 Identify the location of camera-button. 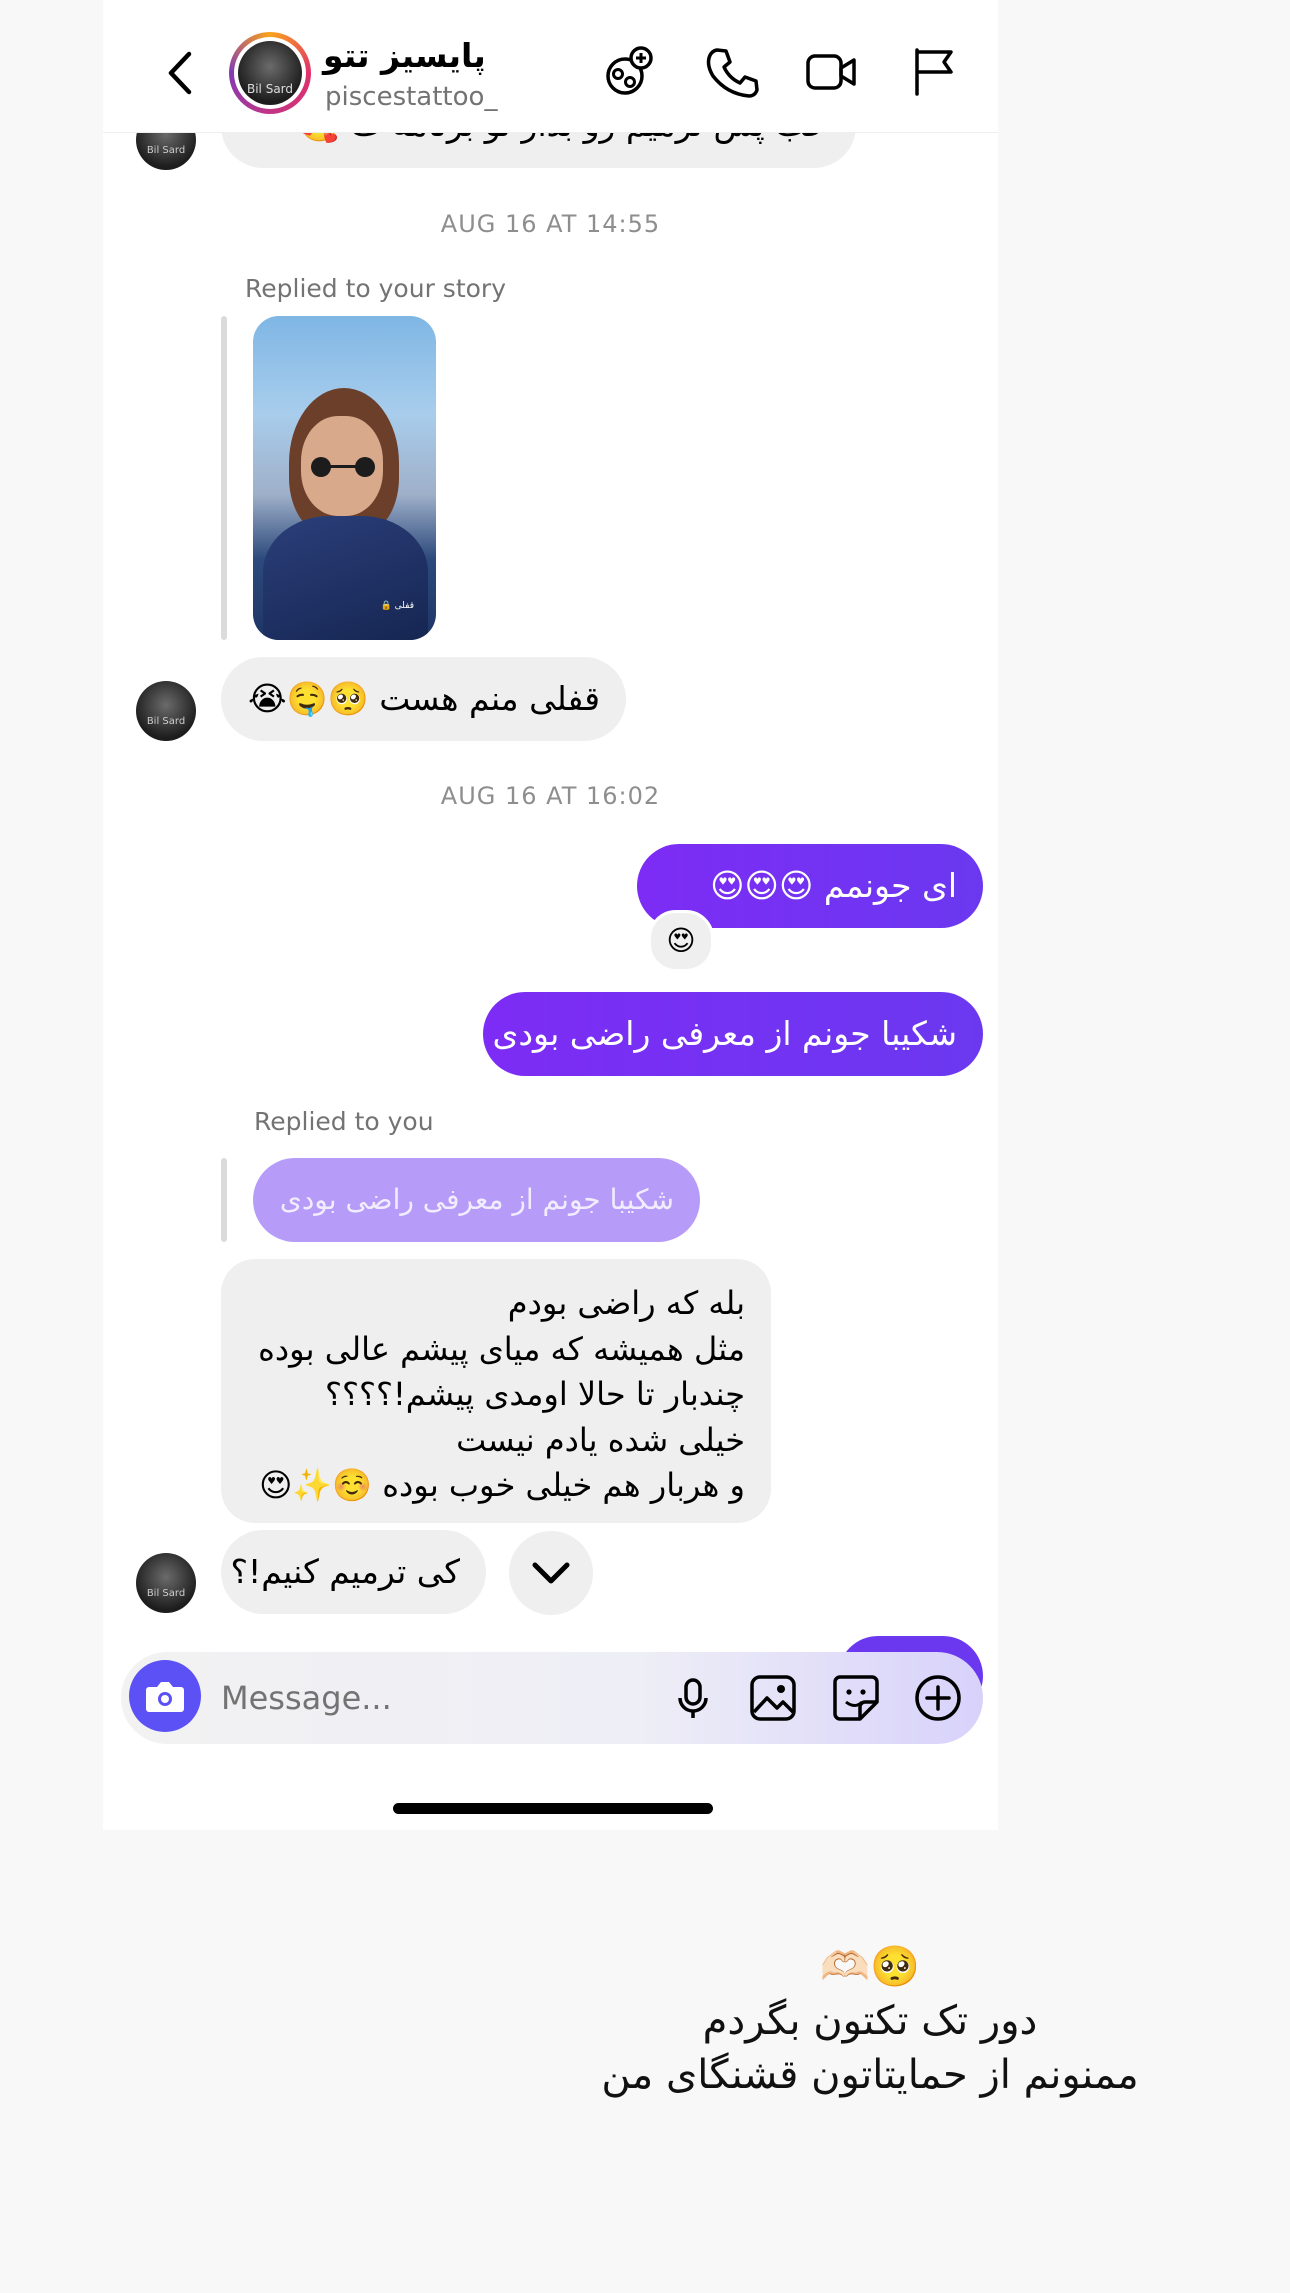
(165, 1696).